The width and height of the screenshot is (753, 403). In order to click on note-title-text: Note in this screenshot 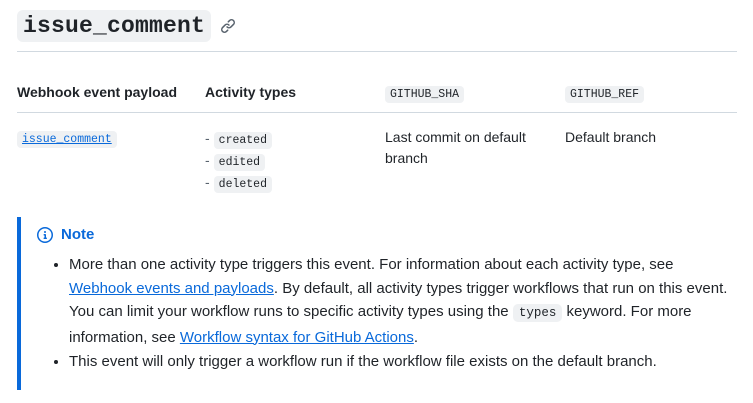, I will do `click(78, 234)`.